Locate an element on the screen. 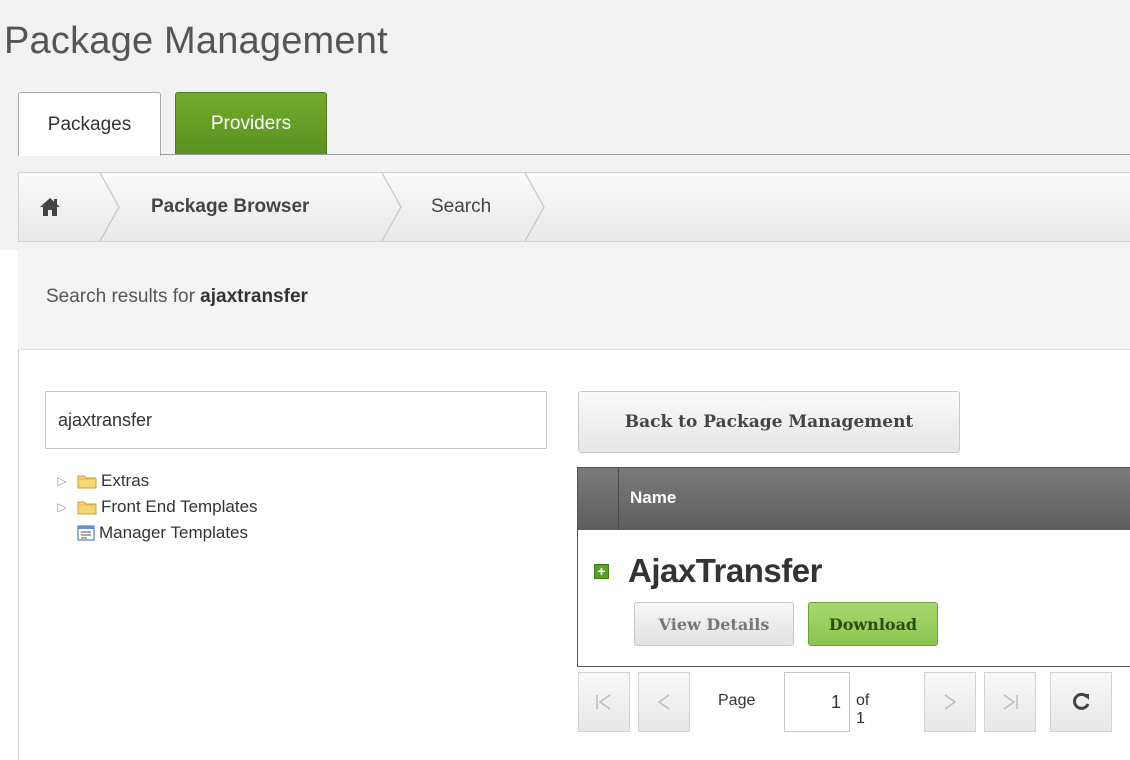 Image resolution: width=1130 pixels, height=760 pixels. first-page-icon is located at coordinates (603, 702).